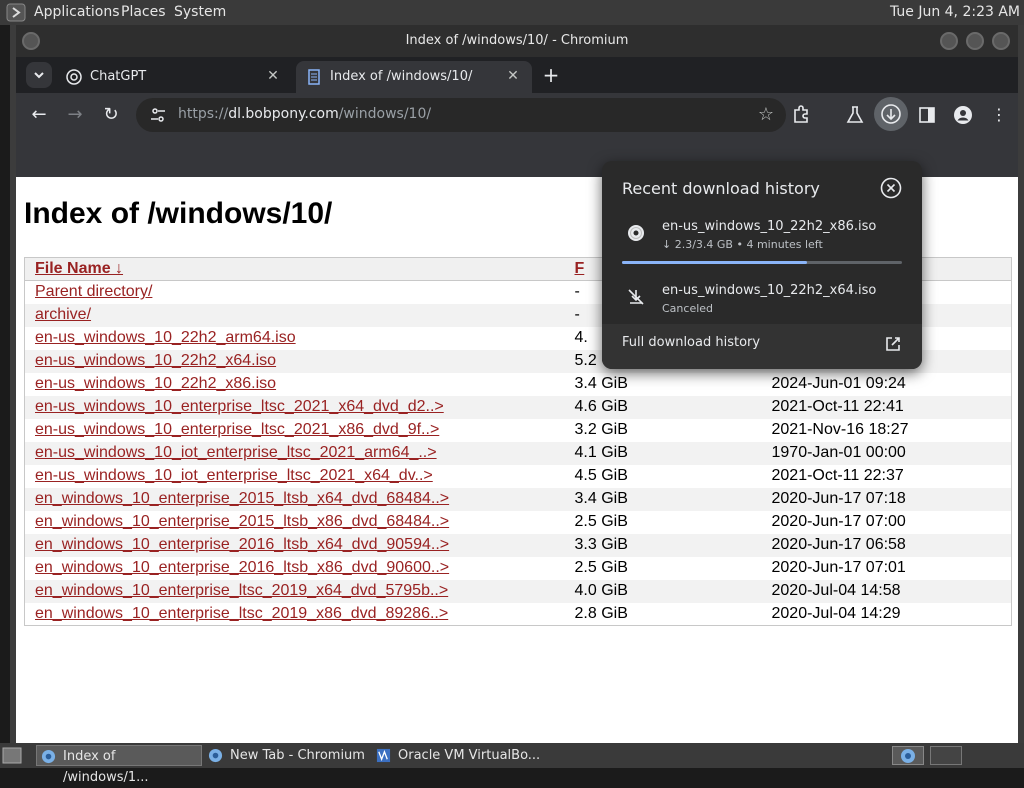 Image resolution: width=1024 pixels, height=788 pixels. What do you see at coordinates (891, 114) in the screenshot?
I see `downloads-button` at bounding box center [891, 114].